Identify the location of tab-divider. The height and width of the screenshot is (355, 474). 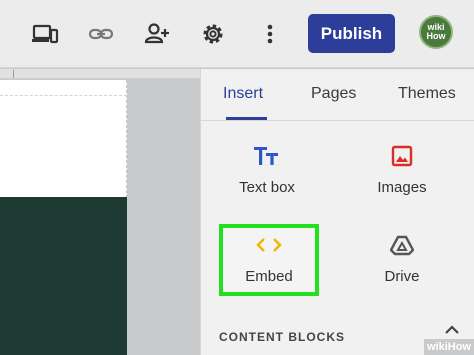
(337, 120).